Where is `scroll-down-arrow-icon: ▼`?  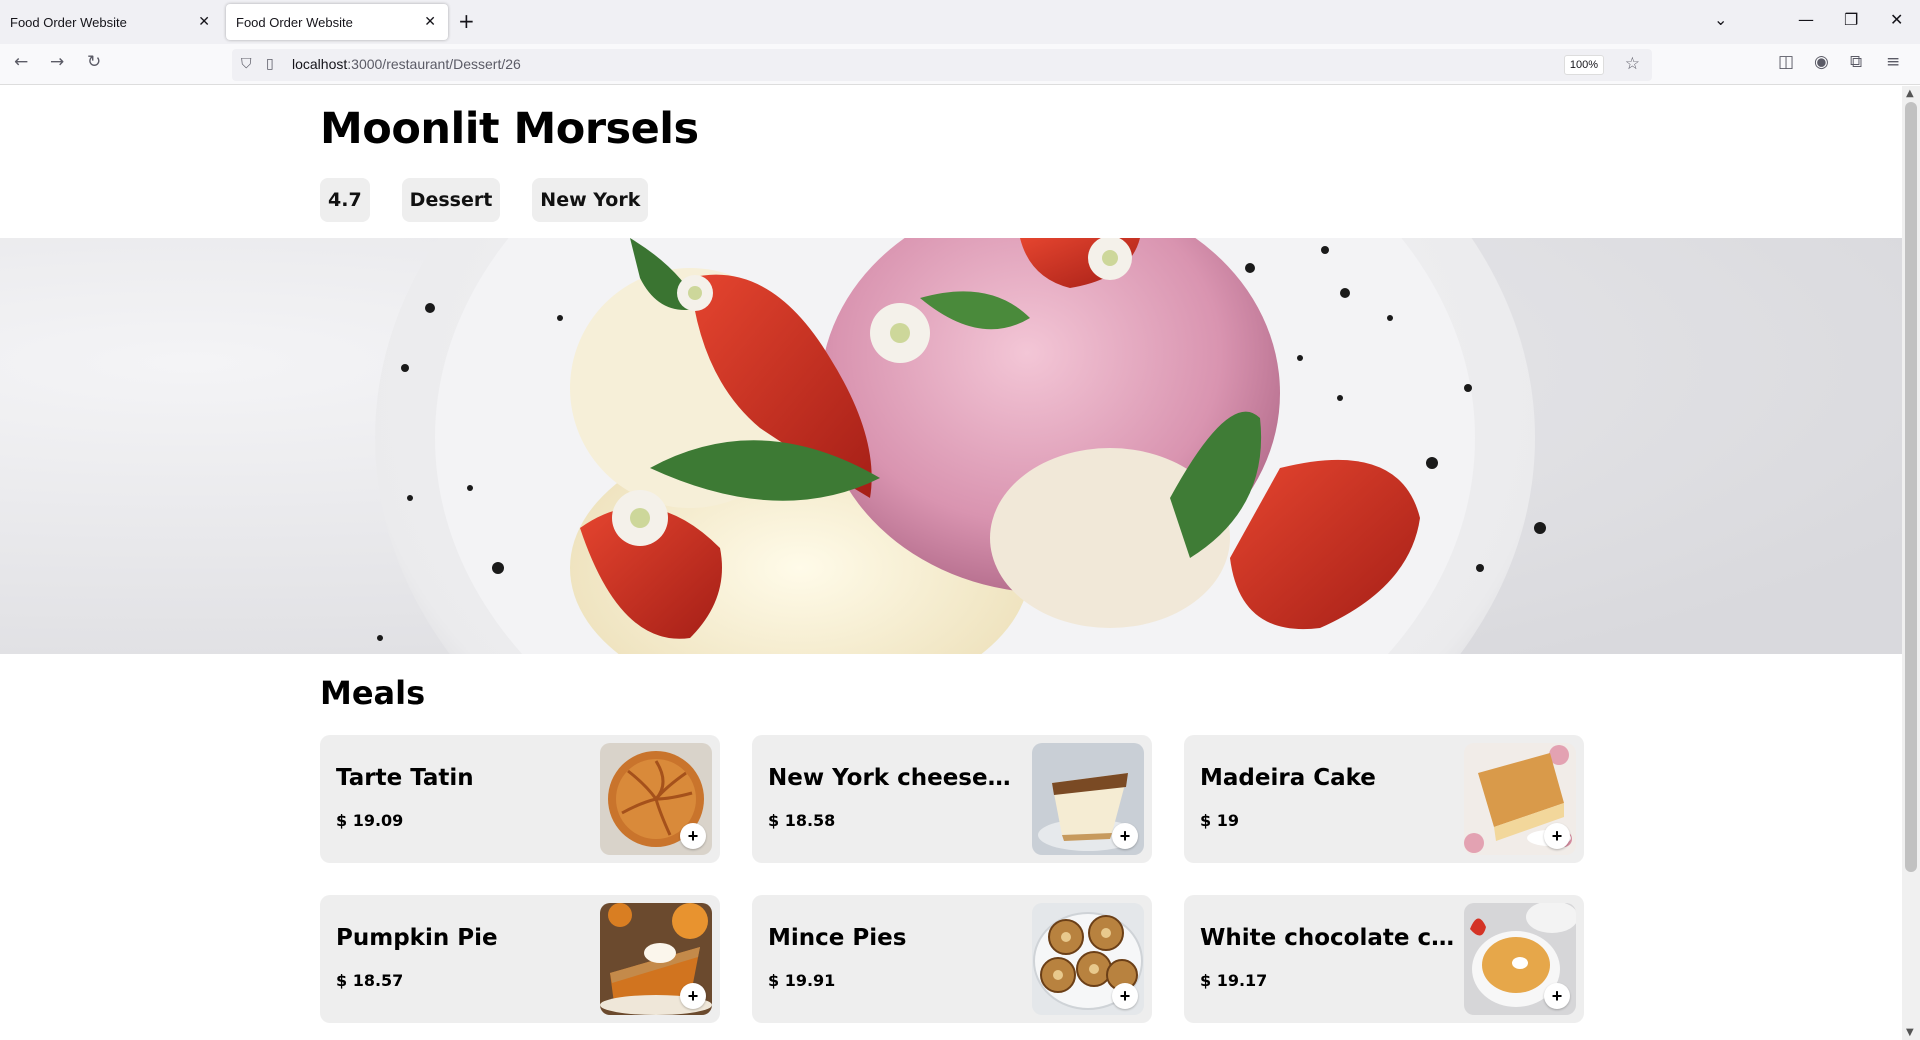
scroll-down-arrow-icon: ▼ is located at coordinates (1910, 1032).